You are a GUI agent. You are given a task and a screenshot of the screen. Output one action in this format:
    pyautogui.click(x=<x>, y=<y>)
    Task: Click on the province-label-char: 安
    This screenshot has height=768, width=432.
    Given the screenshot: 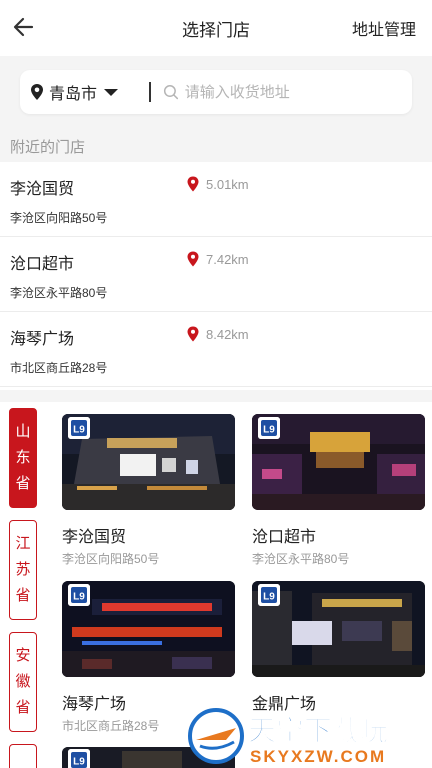 What is the action you would take?
    pyautogui.click(x=23, y=655)
    